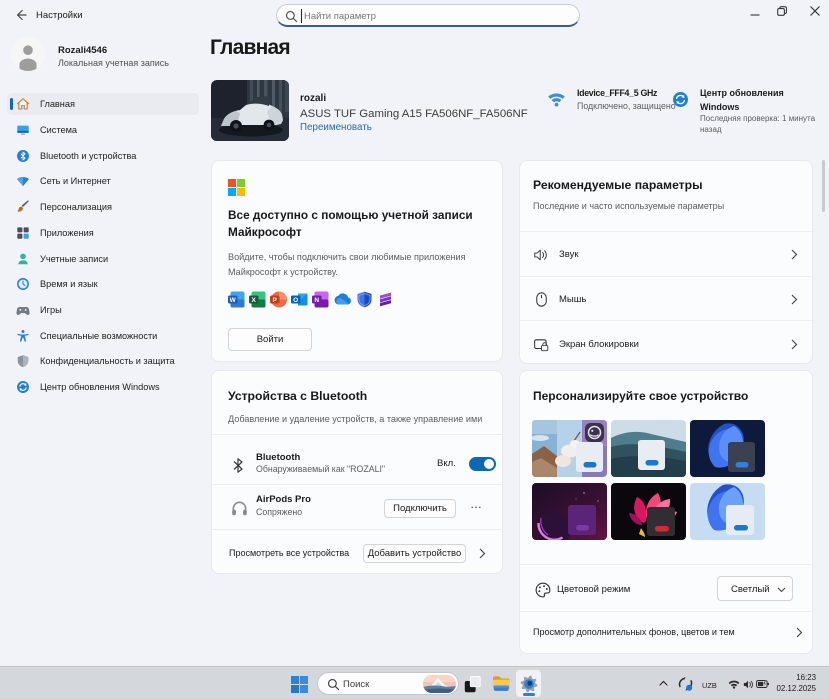 Image resolution: width=829 pixels, height=699 pixels. Describe the element at coordinates (295, 300) in the screenshot. I see `svg-text: O` at that location.